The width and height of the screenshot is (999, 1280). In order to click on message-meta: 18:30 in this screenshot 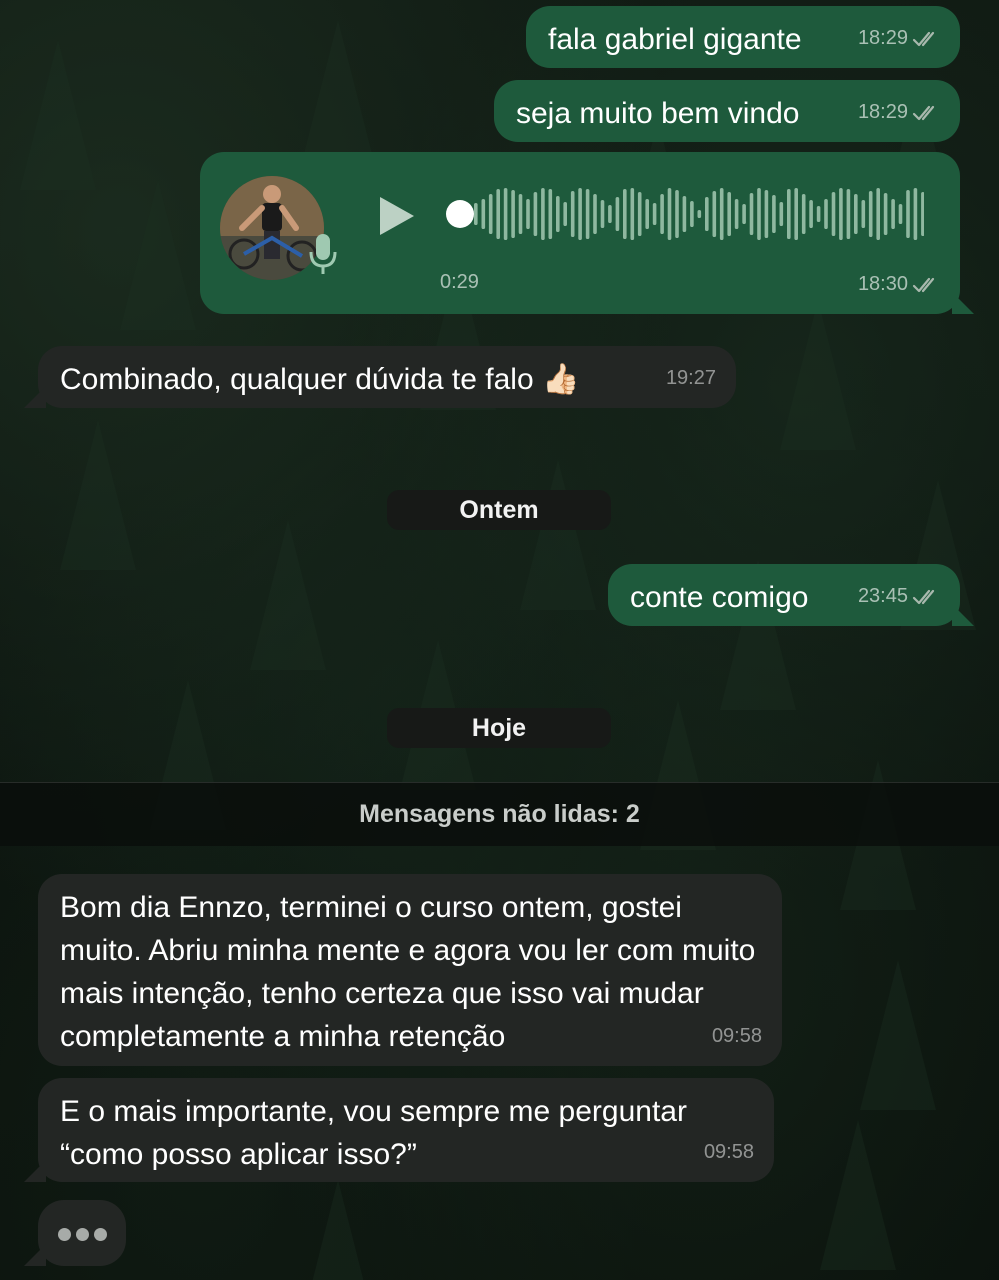, I will do `click(899, 284)`.